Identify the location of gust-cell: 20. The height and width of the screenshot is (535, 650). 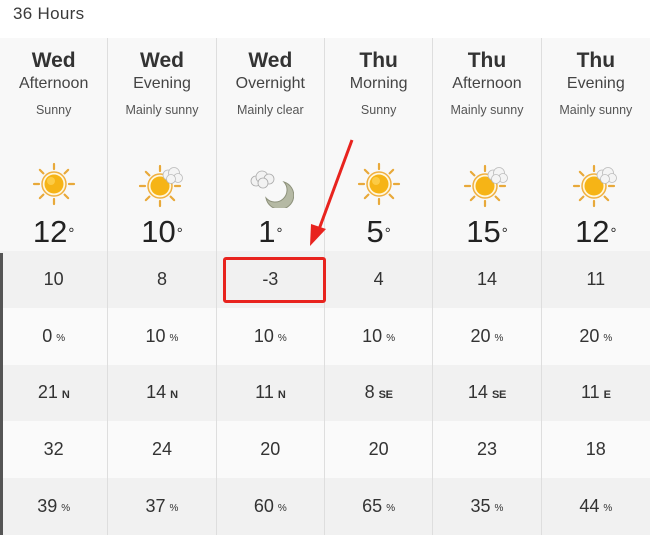
(378, 450).